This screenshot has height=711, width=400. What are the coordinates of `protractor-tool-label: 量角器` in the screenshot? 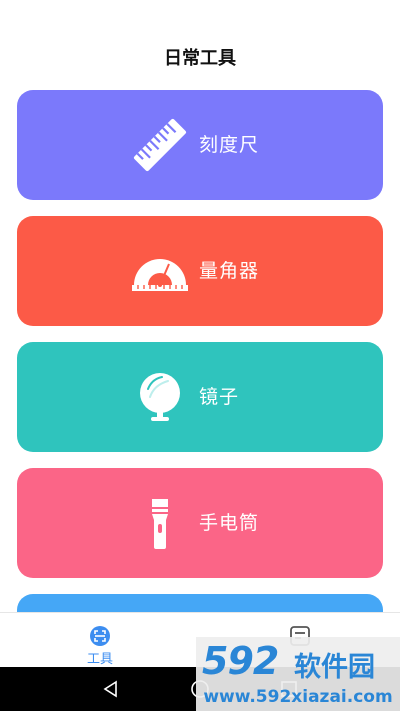 It's located at (229, 271).